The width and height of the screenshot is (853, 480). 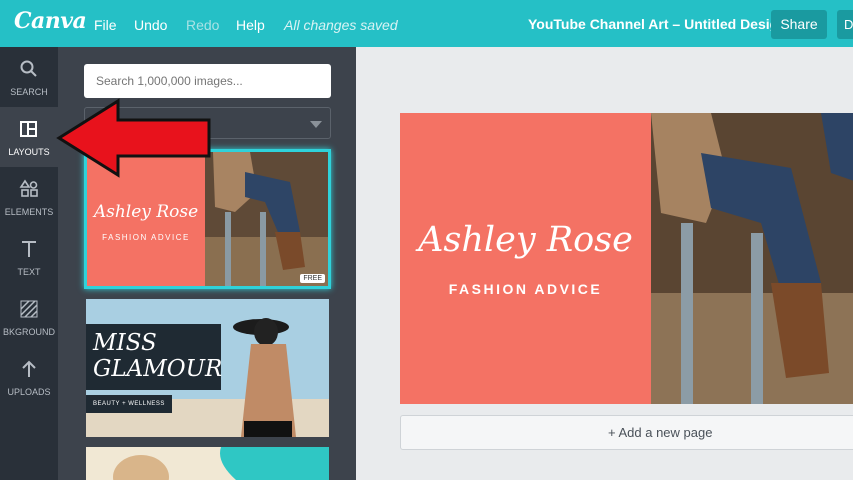 What do you see at coordinates (525, 289) in the screenshot?
I see `design-subtitle: FASHION ADVICE` at bounding box center [525, 289].